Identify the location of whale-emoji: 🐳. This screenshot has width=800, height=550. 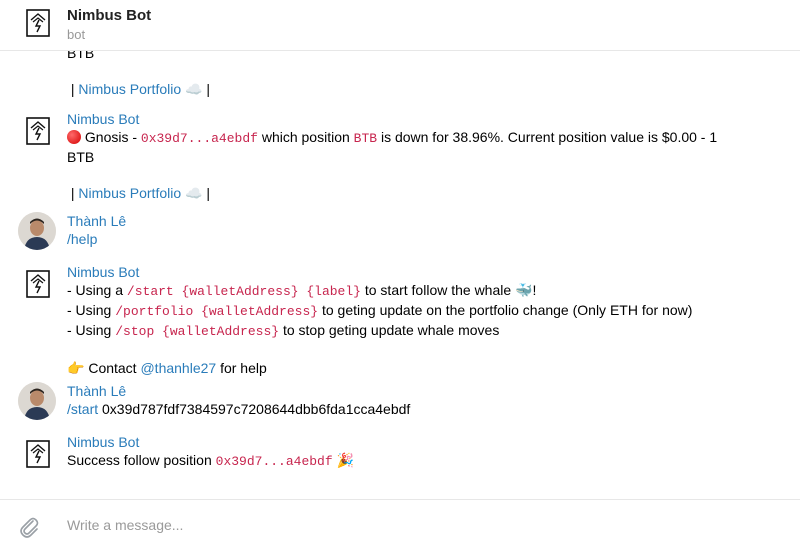
(524, 290).